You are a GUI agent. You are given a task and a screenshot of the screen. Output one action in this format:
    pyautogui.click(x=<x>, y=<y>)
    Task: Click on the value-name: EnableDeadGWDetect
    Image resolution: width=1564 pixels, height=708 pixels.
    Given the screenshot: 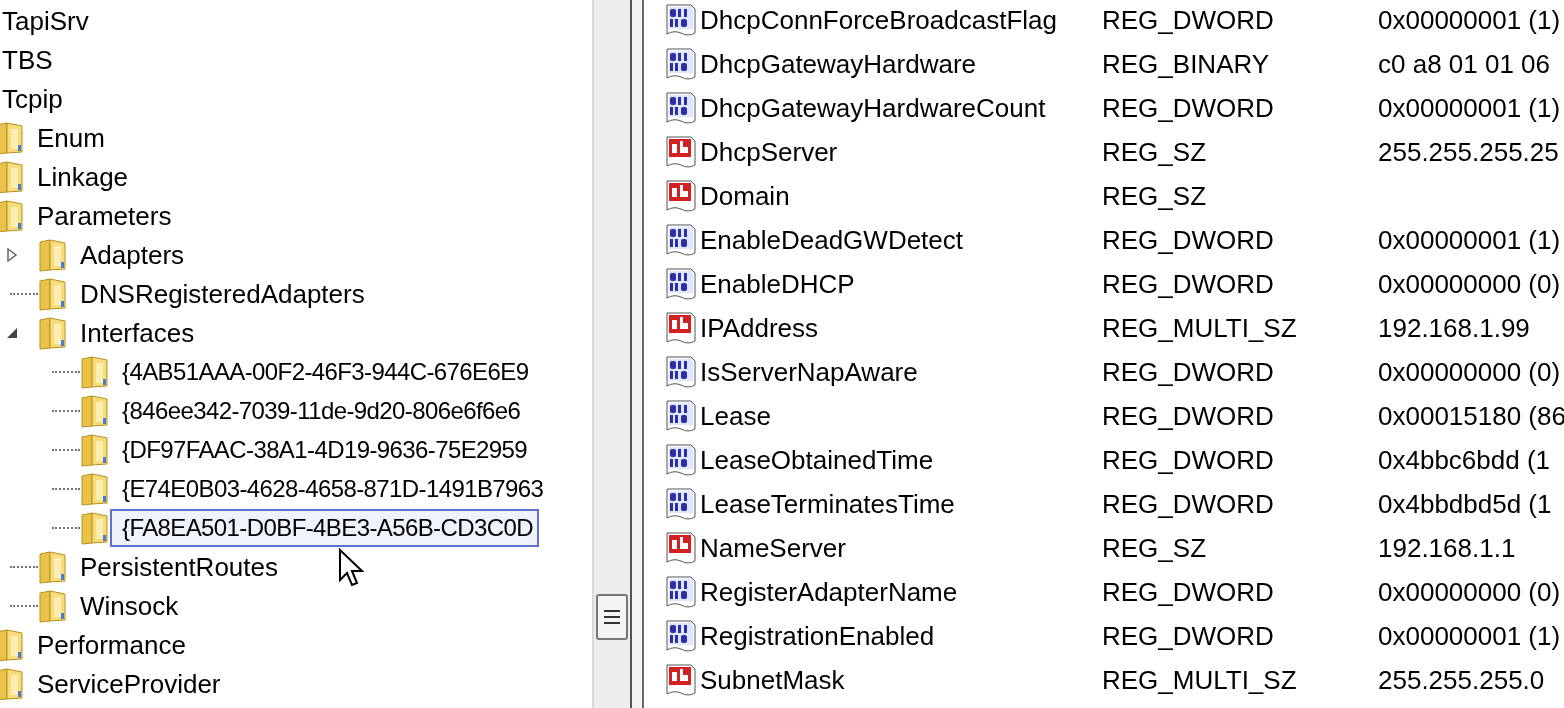 What is the action you would take?
    pyautogui.click(x=901, y=240)
    